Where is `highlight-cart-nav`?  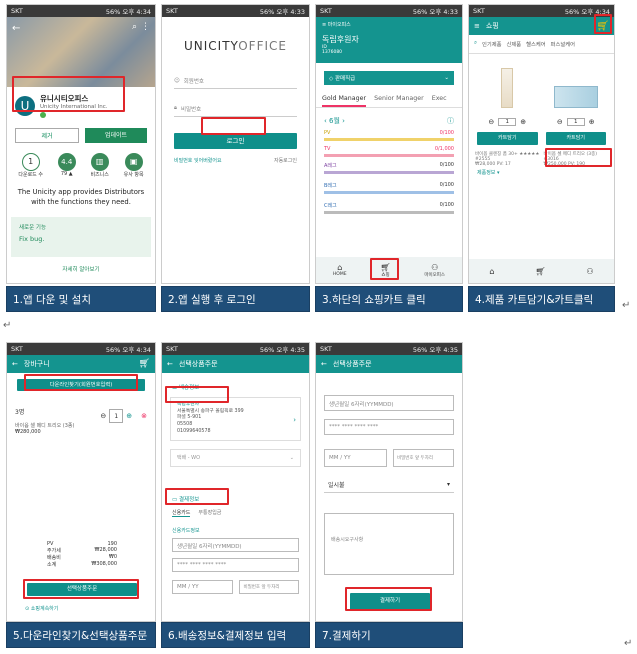
highlight-cart-nav is located at coordinates (384, 269).